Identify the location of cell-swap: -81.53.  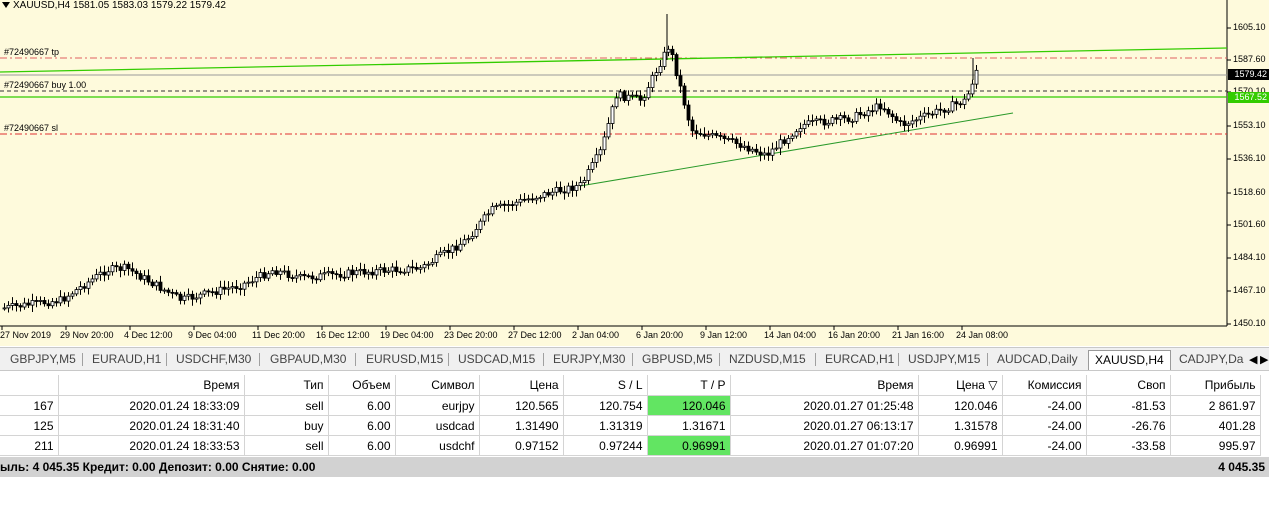
(1128, 405).